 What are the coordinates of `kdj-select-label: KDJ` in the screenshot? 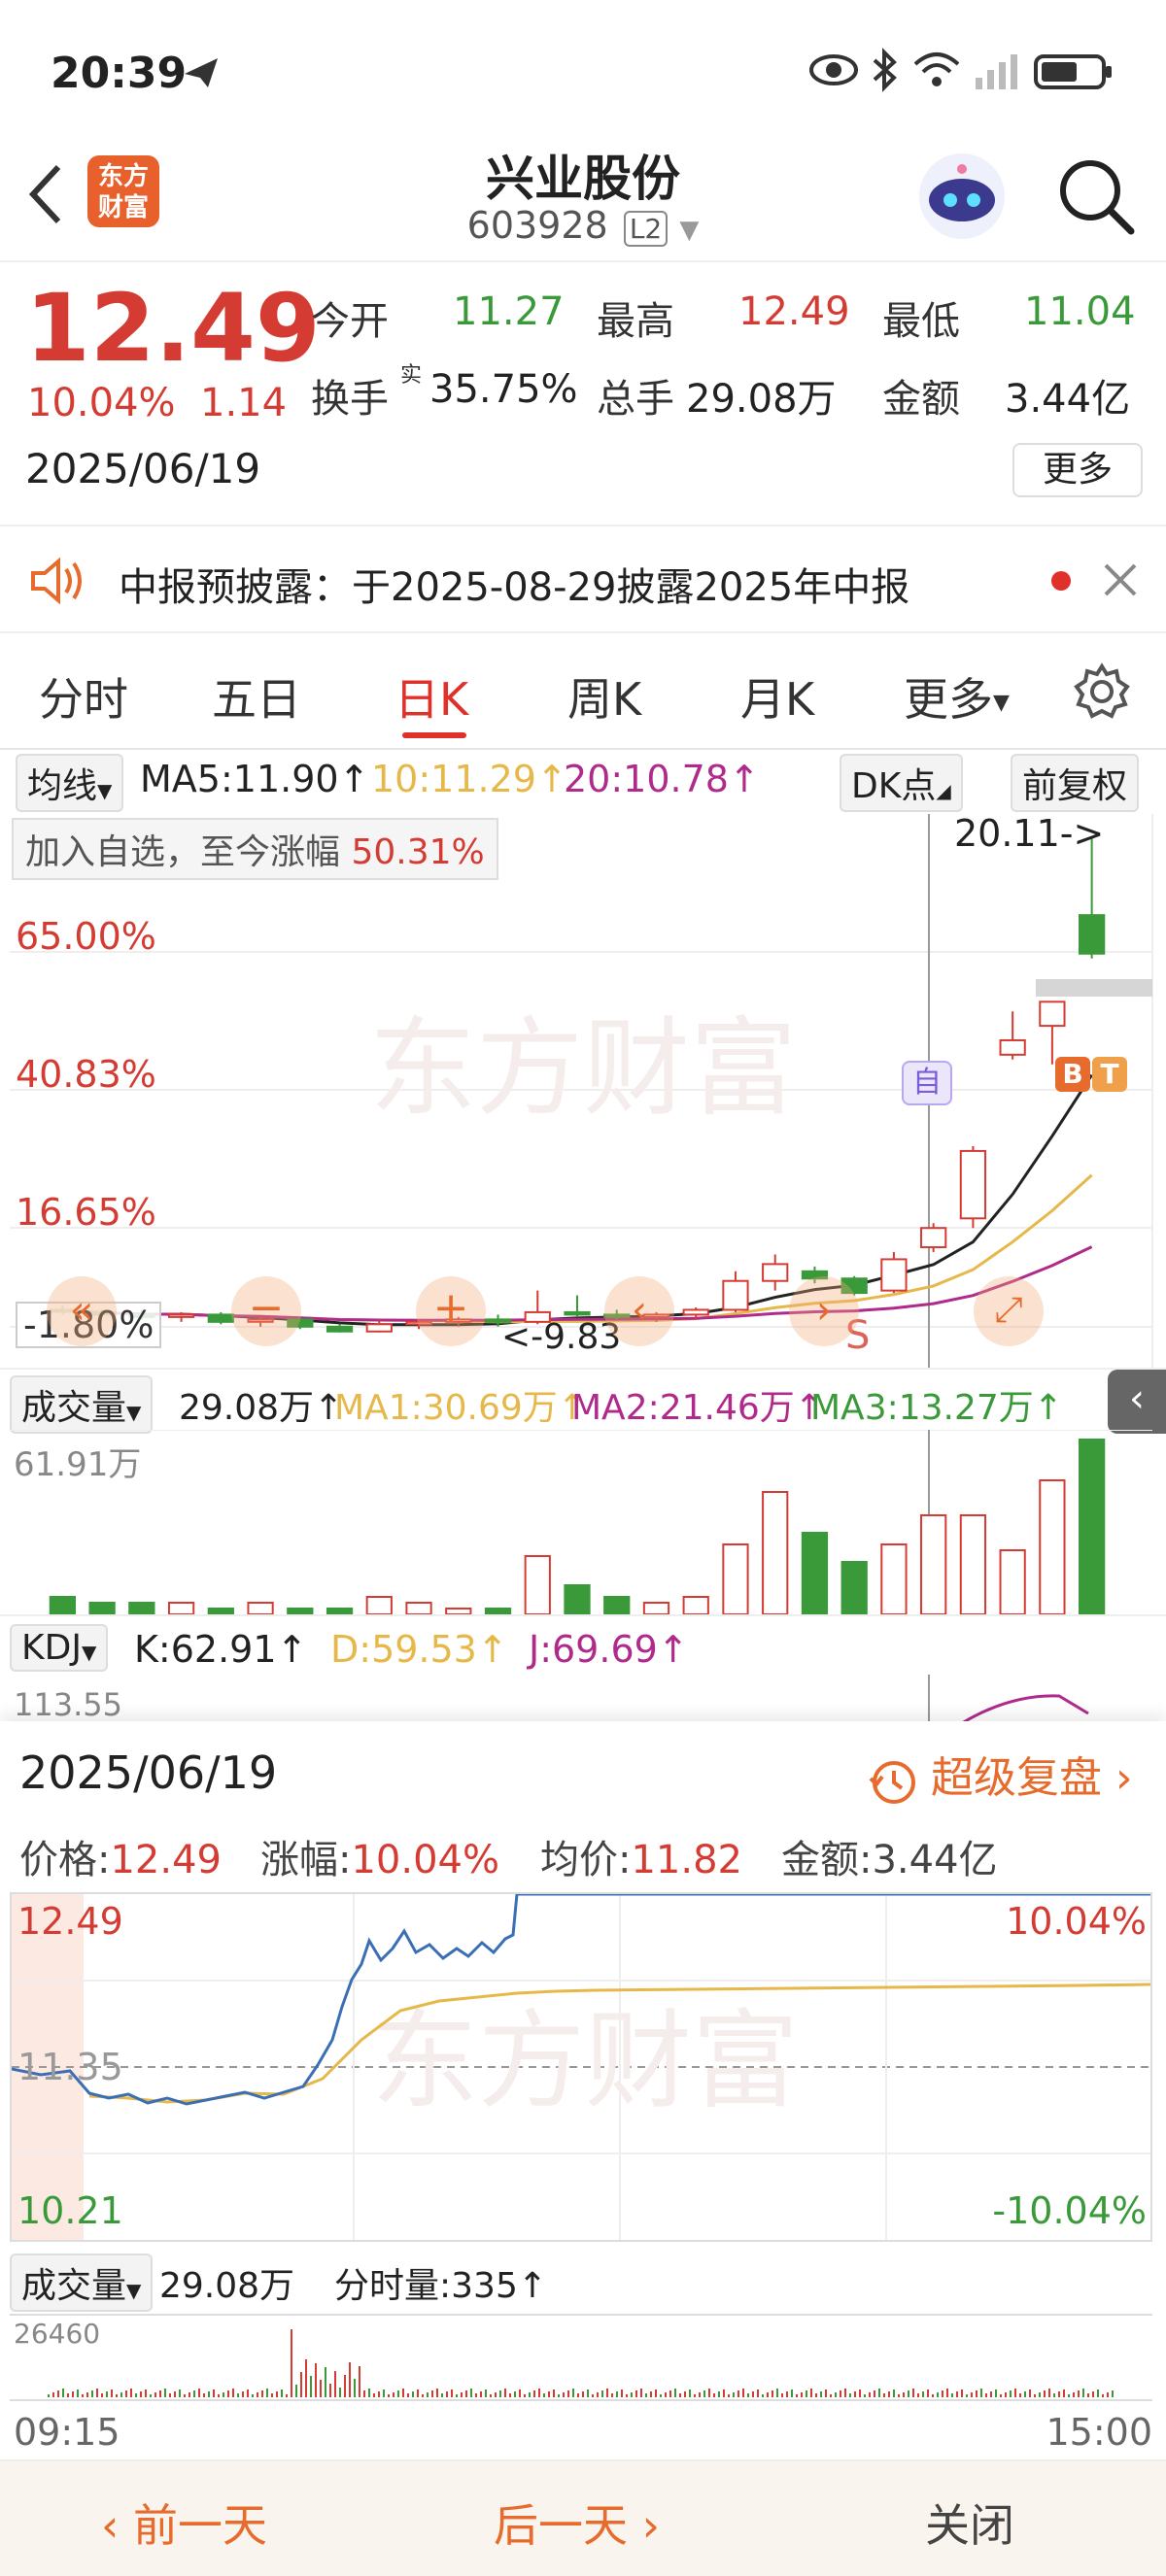 It's located at (51, 1648).